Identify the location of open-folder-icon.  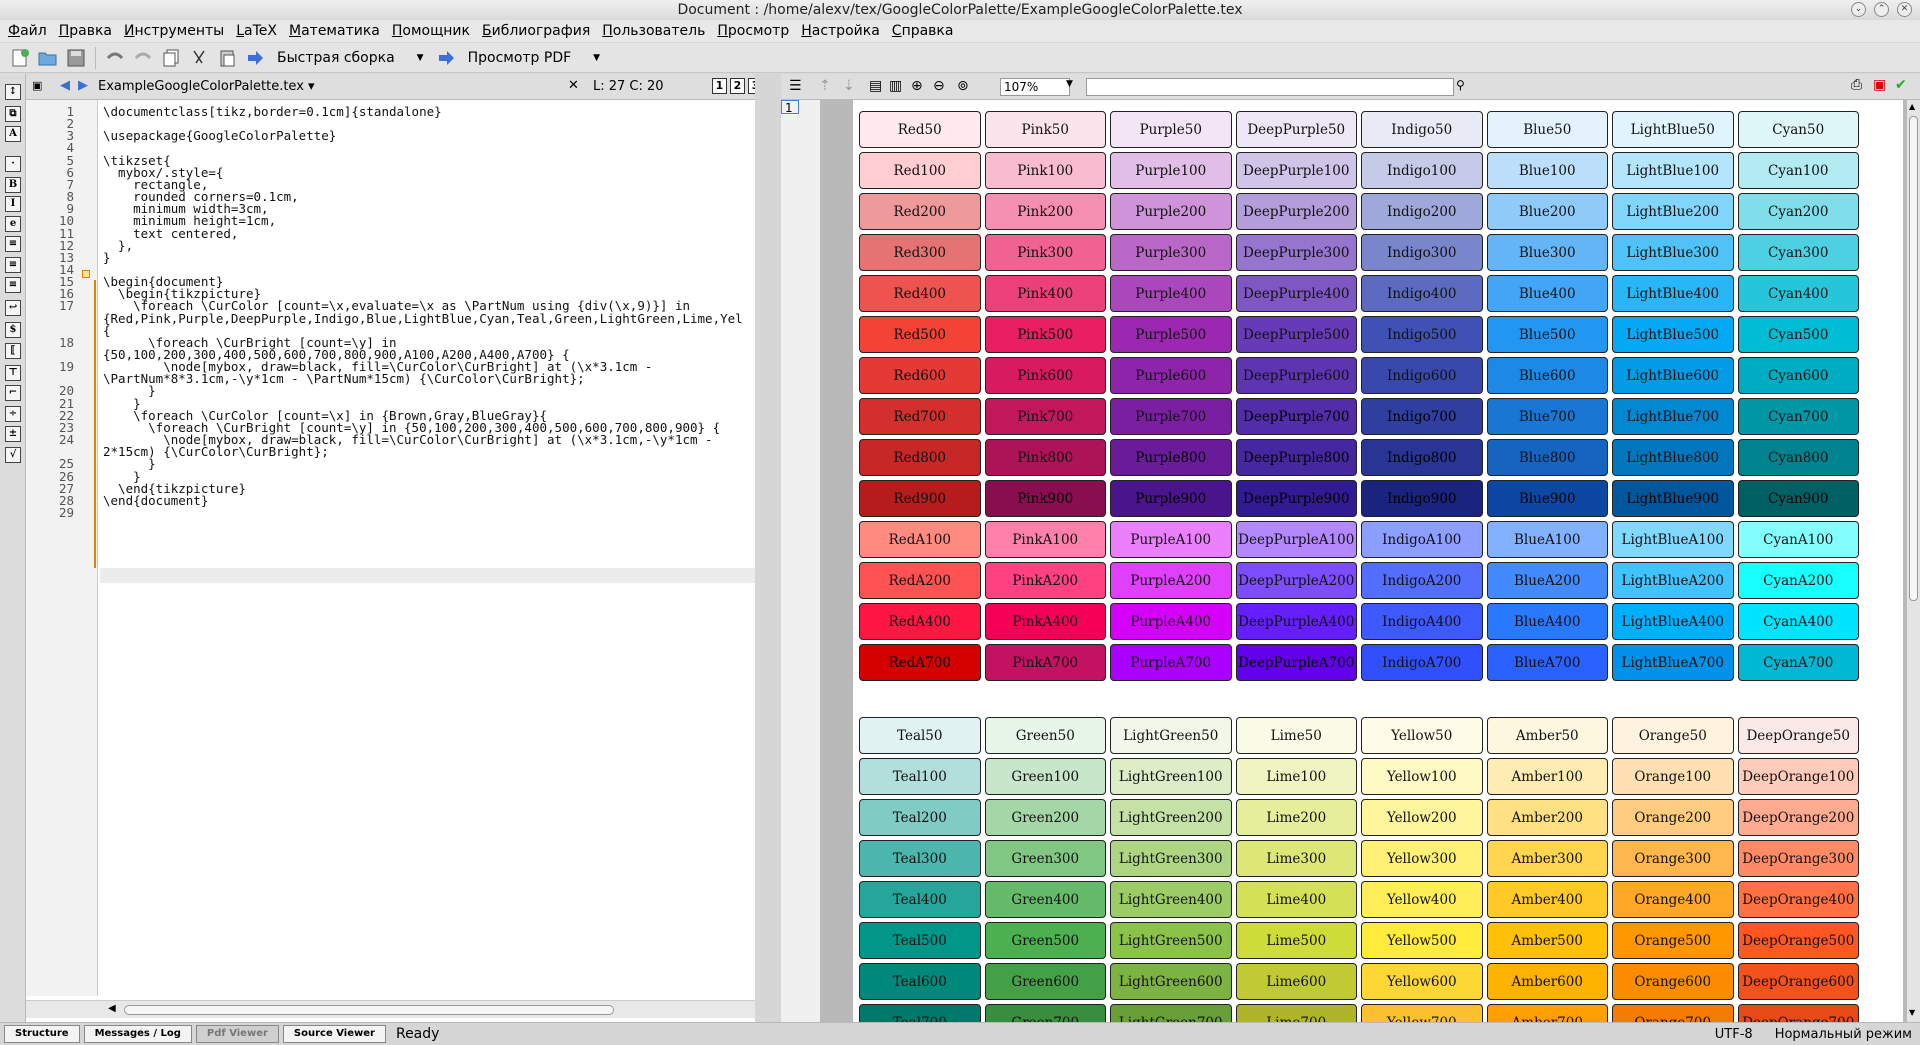
(48, 58).